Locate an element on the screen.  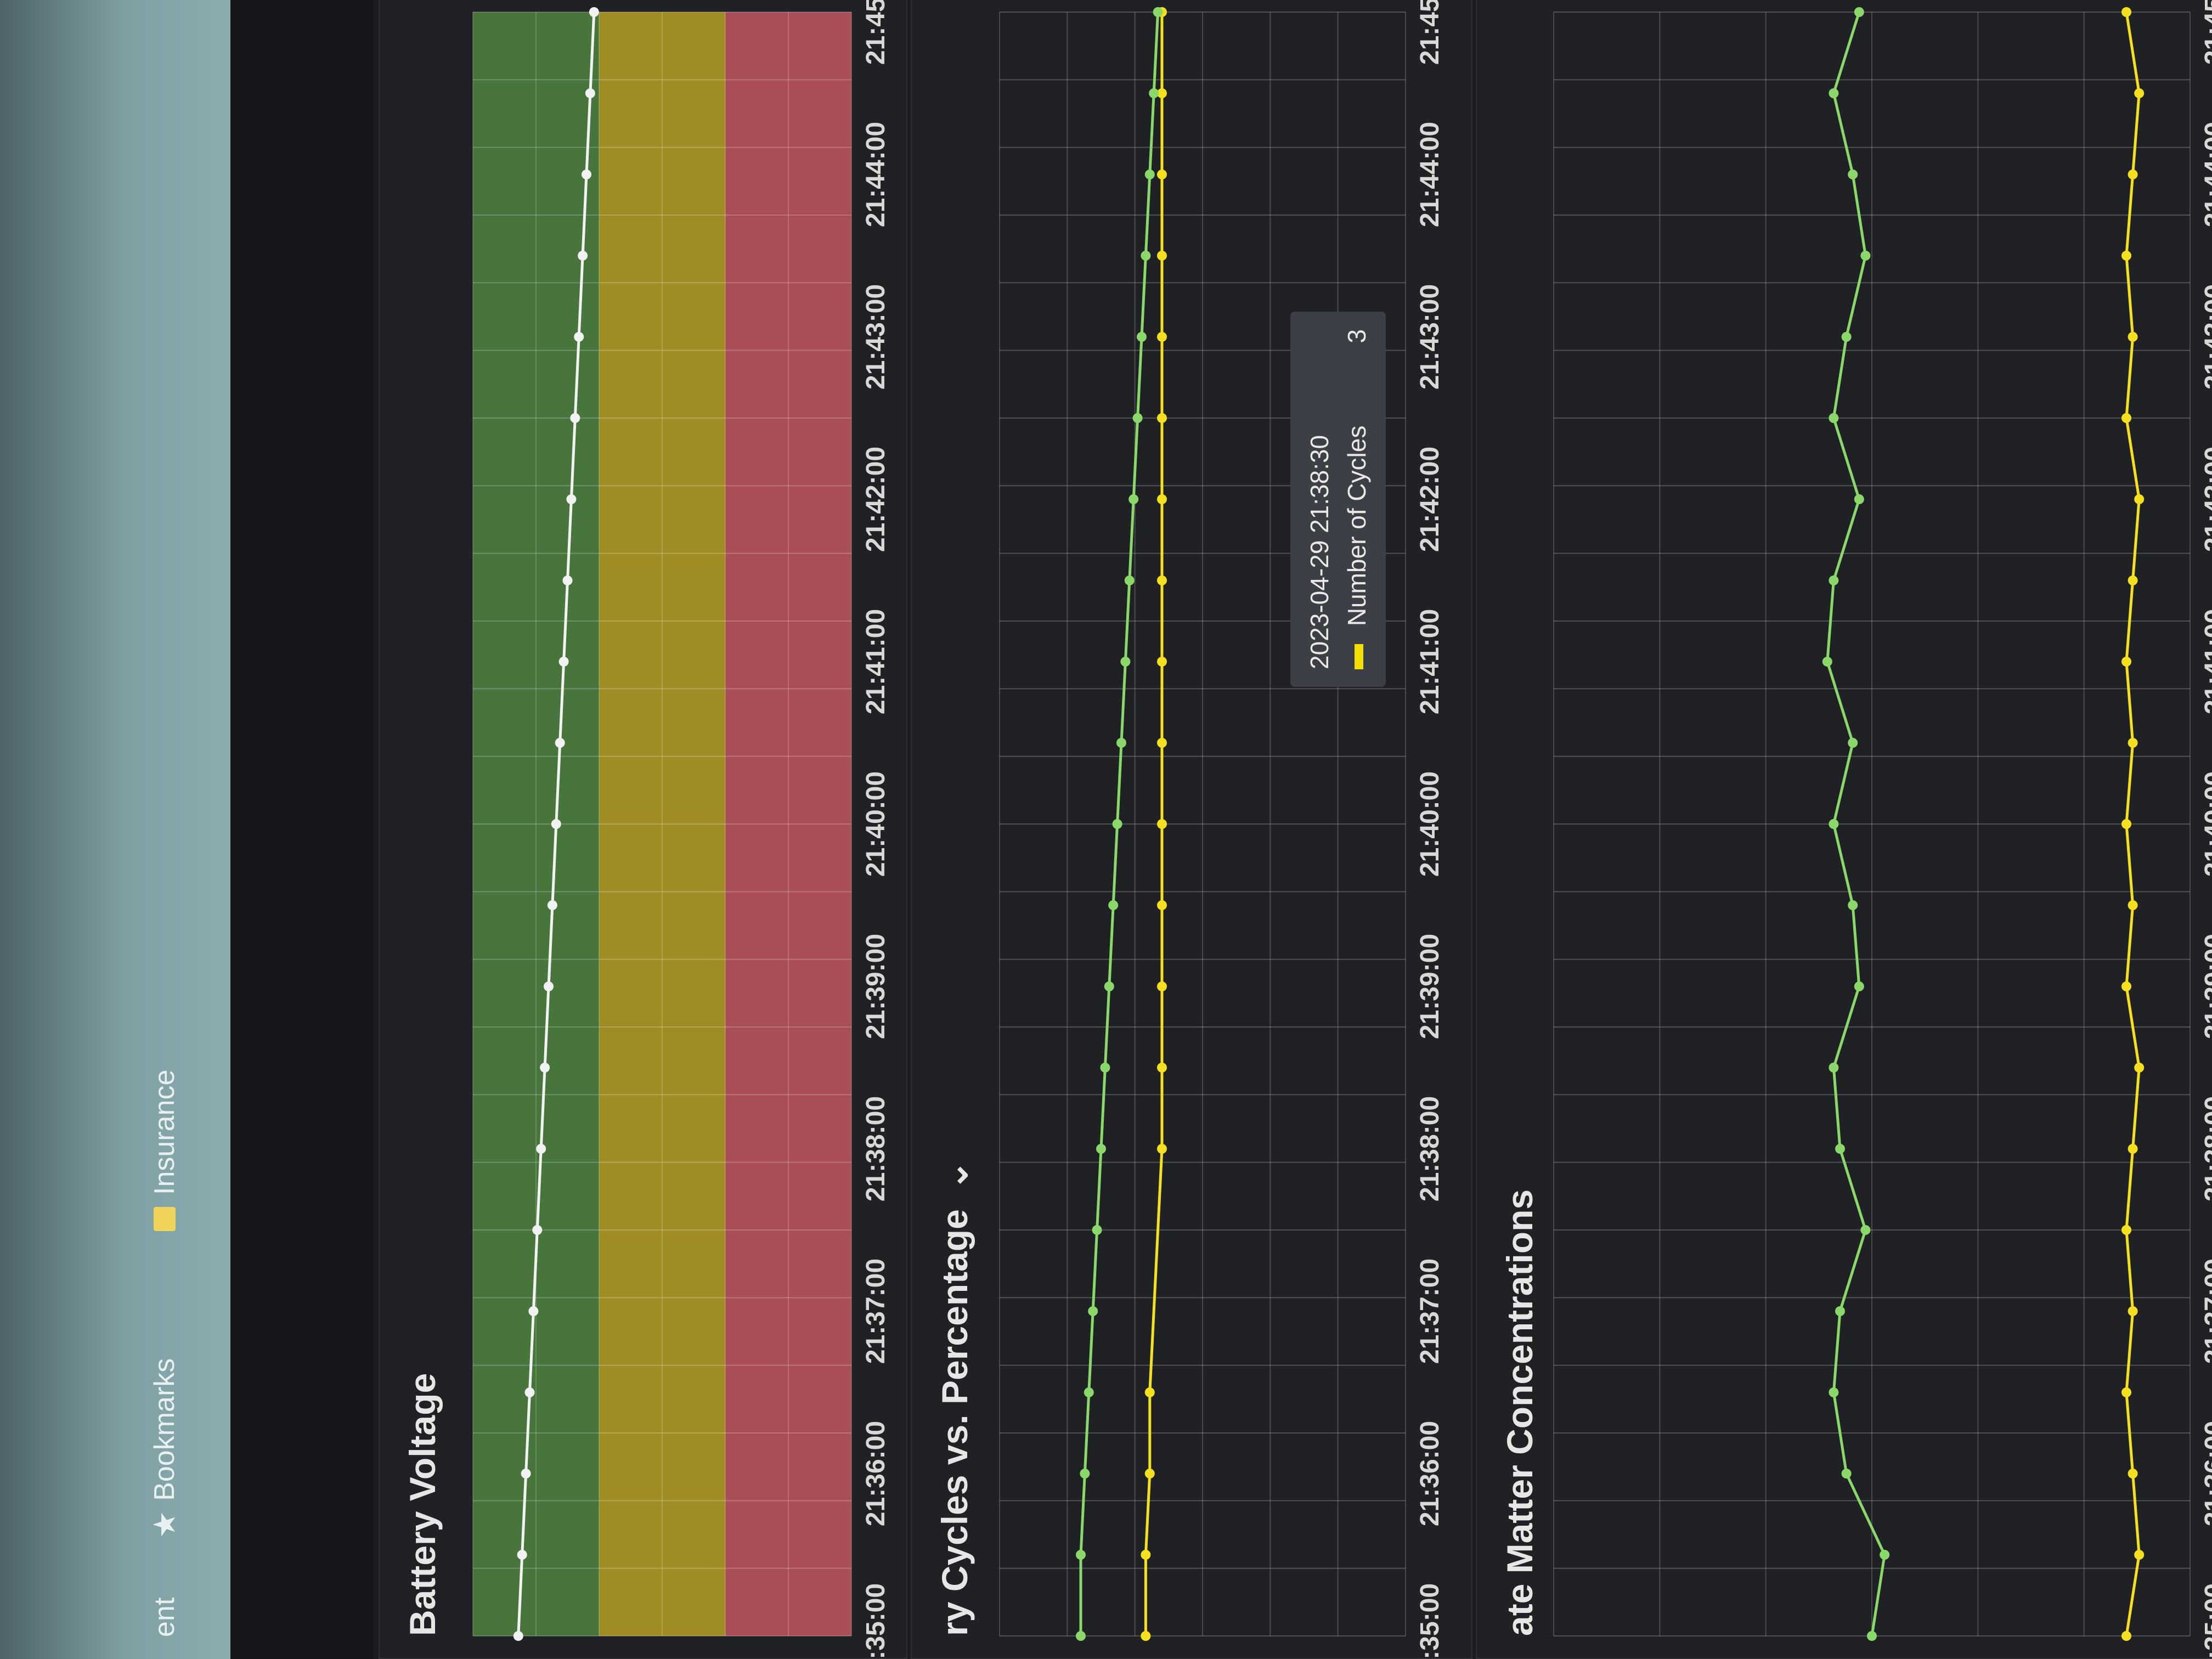
browser-bookmarks-bar: ent ★ Bookmarks Insurance is located at coordinates (115, 830).